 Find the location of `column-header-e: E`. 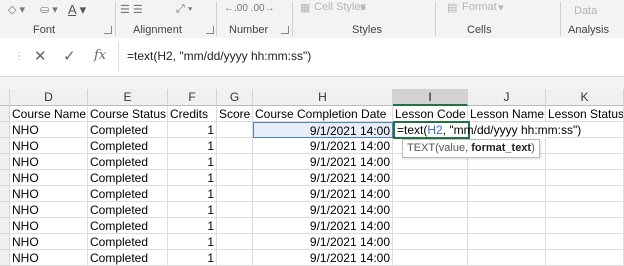

column-header-e: E is located at coordinates (128, 97).